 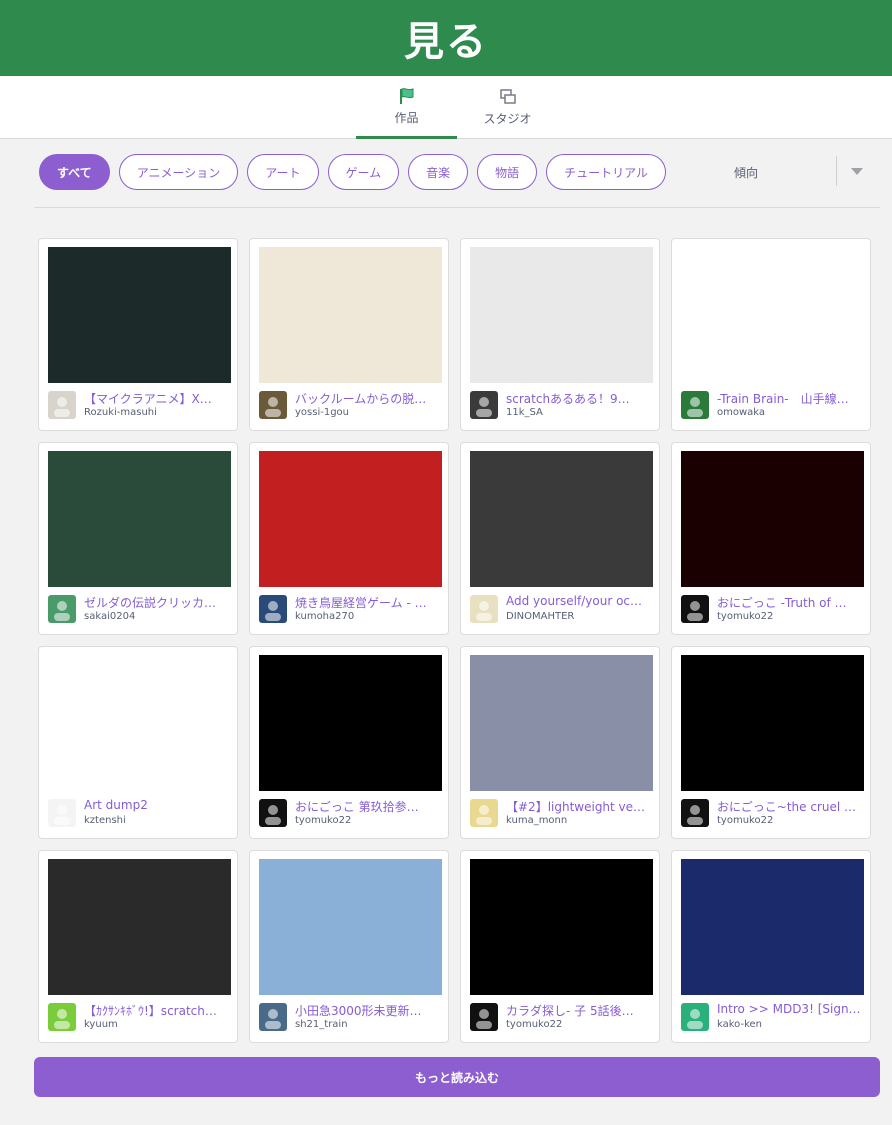 I want to click on filter-stories: 物語, so click(x=507, y=172).